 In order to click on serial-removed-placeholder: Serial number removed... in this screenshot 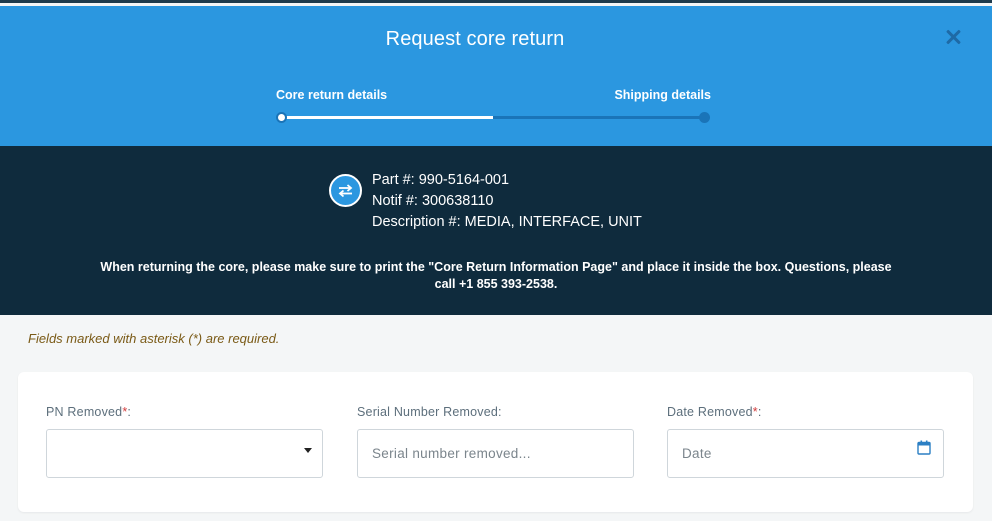, I will do `click(451, 453)`.